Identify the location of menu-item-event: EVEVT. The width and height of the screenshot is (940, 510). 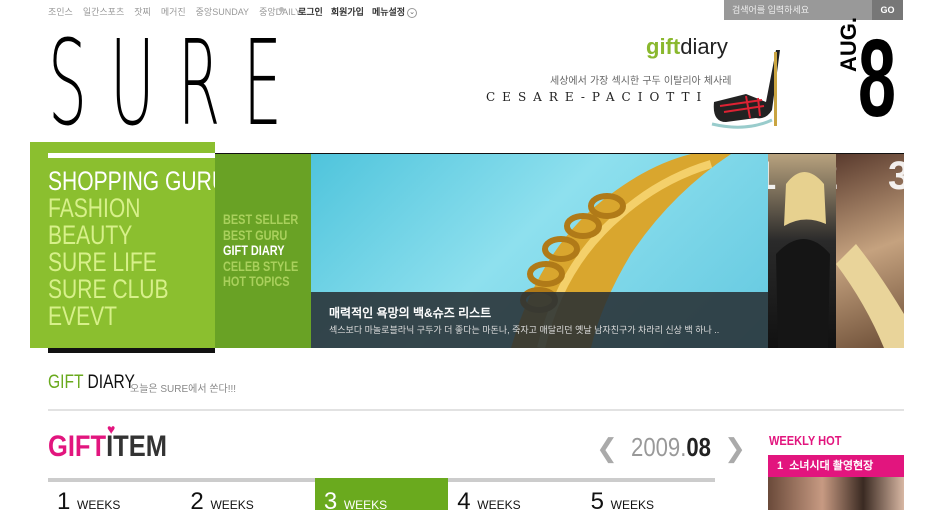
(137, 316).